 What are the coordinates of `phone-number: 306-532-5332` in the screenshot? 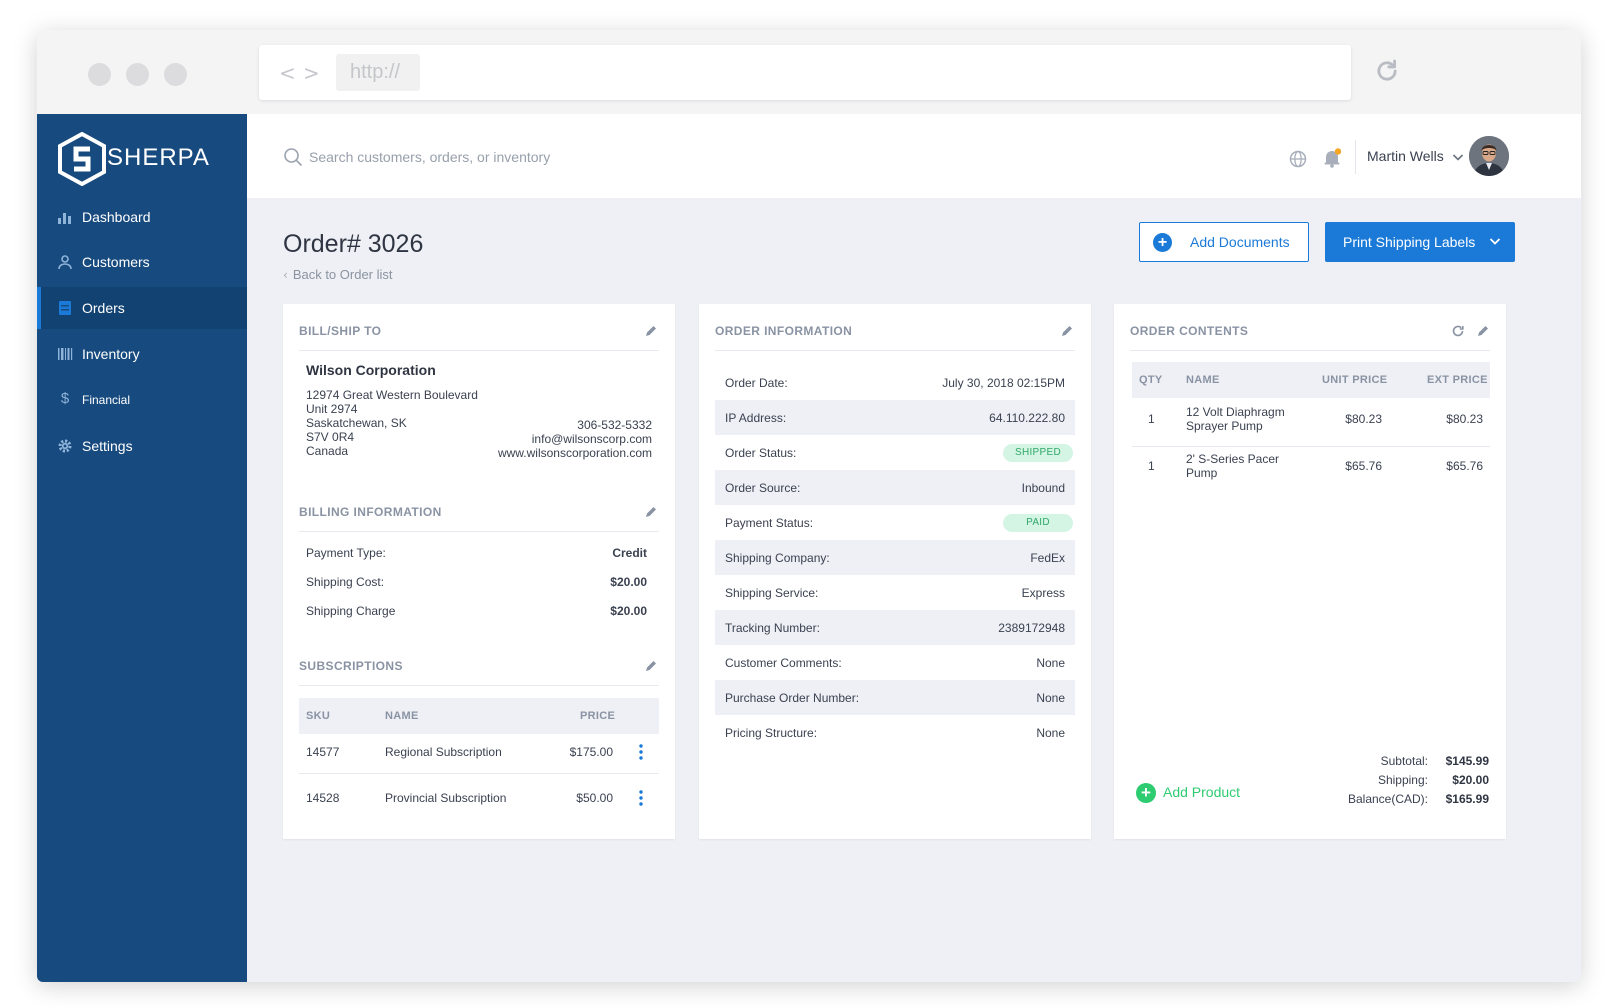 It's located at (614, 425).